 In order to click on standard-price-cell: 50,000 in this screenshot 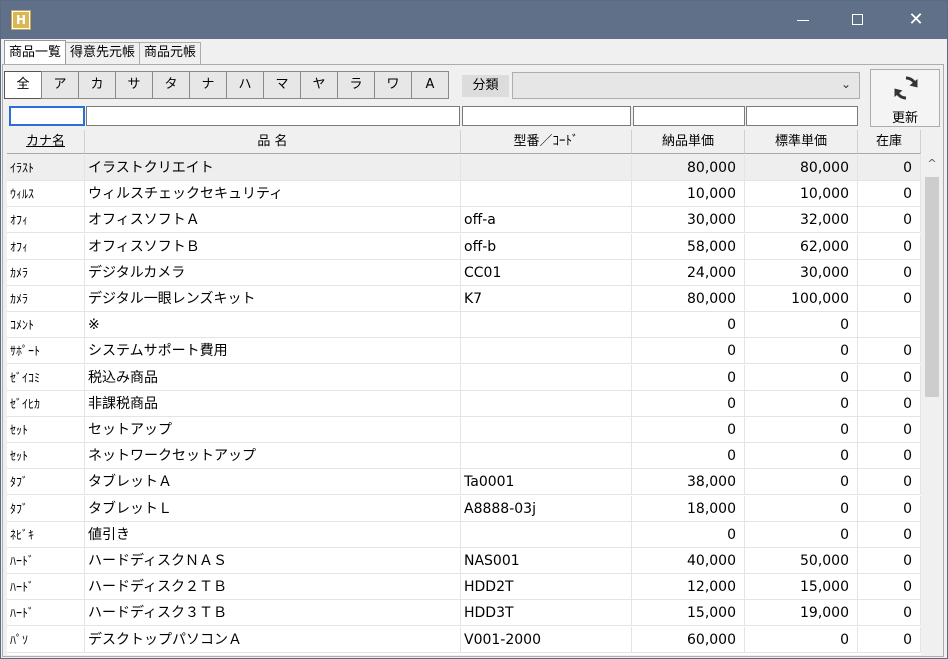, I will do `click(801, 561)`.